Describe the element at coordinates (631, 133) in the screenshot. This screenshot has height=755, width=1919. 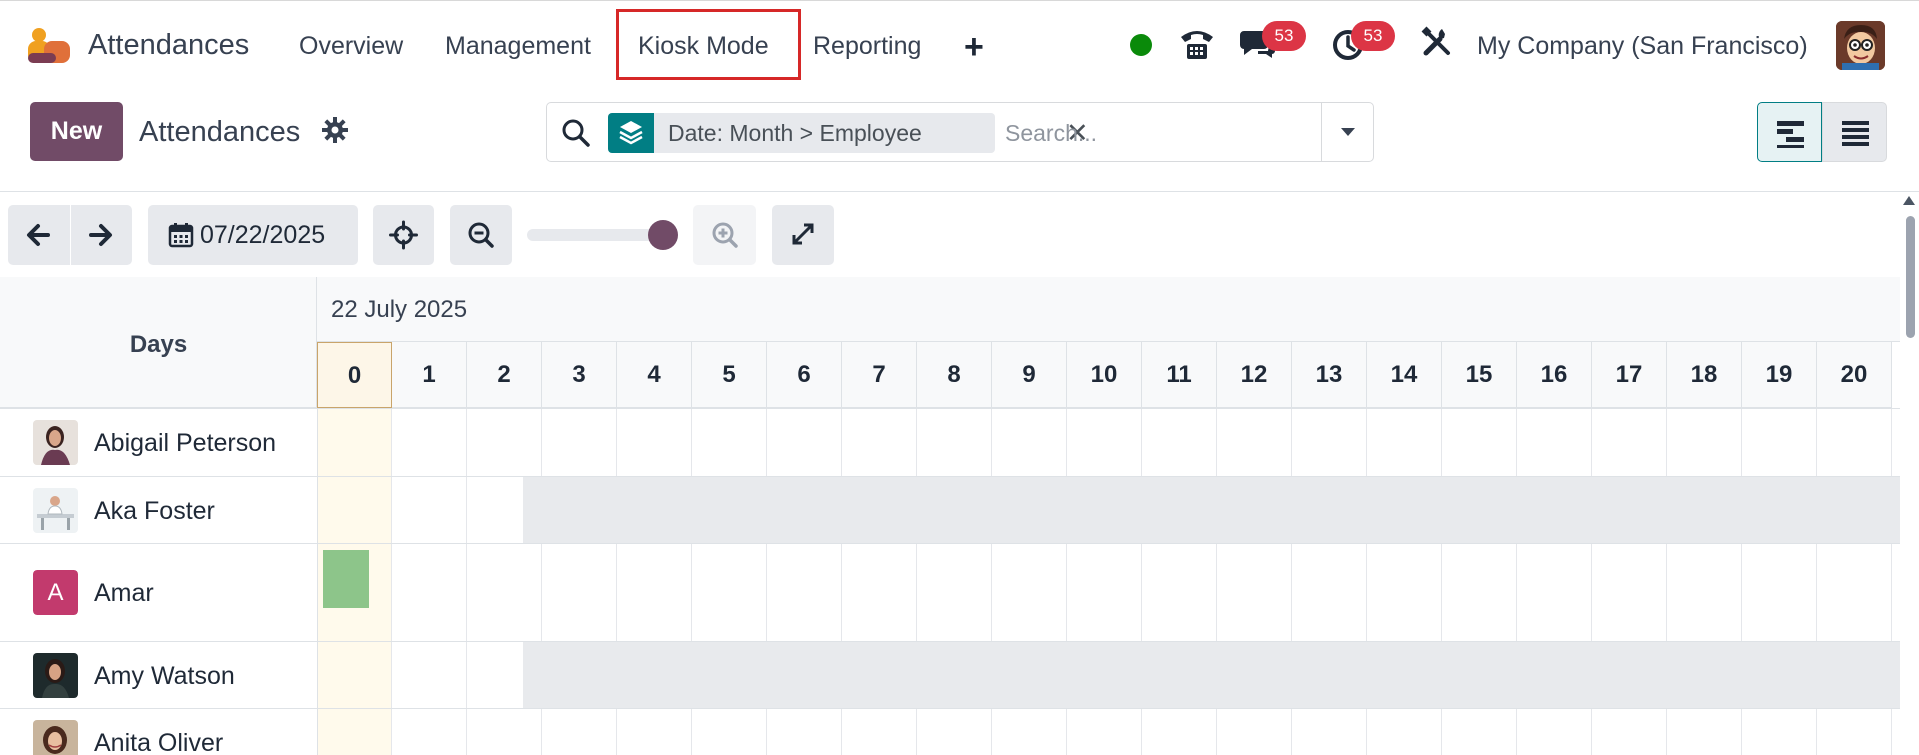
I see `groupby-layers-icon` at that location.